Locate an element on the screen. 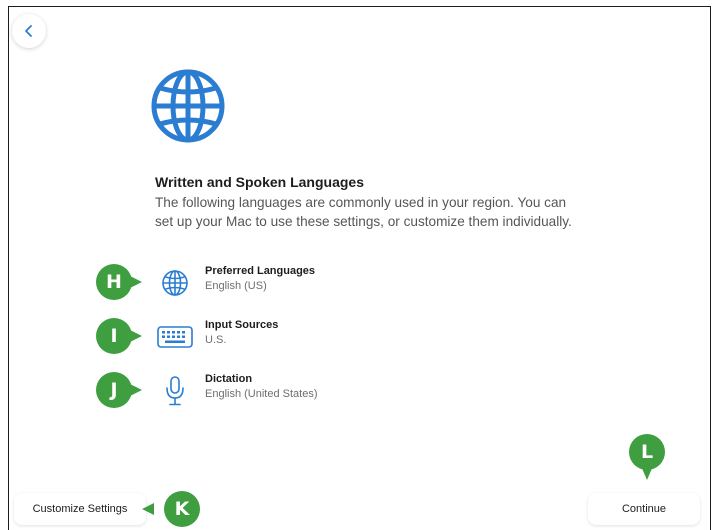  page-title: Written and Spoken Languages is located at coordinates (259, 182).